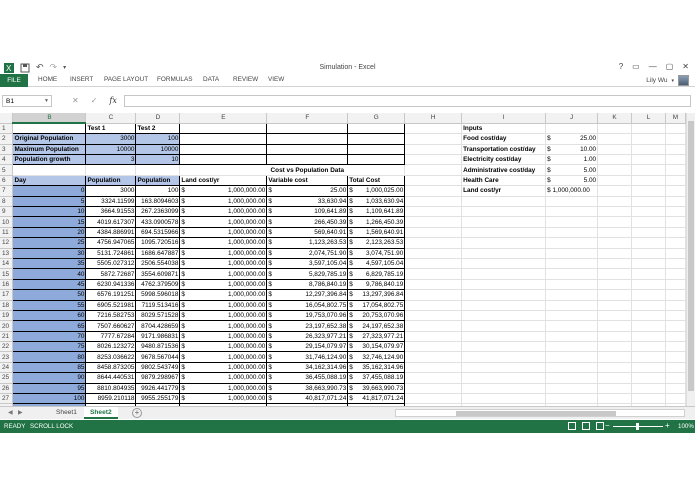 The width and height of the screenshot is (695, 494). Describe the element at coordinates (49, 305) in the screenshot. I see `cell: 55` at that location.